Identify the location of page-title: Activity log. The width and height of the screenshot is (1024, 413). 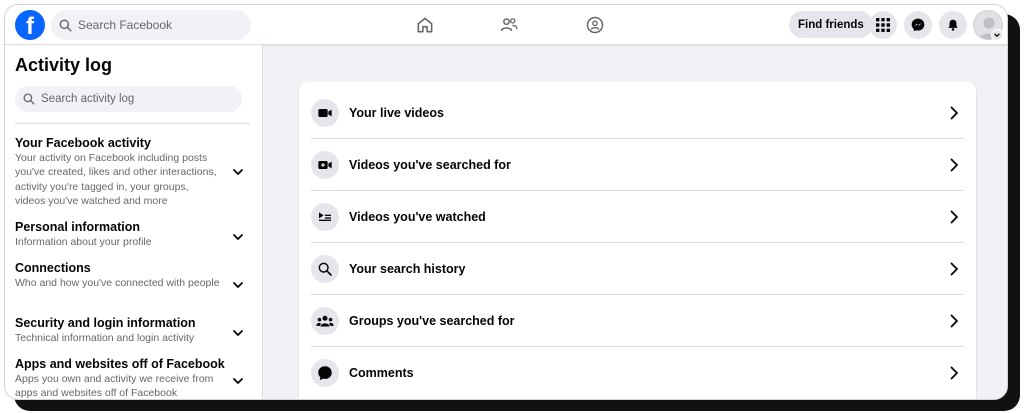
(64, 65).